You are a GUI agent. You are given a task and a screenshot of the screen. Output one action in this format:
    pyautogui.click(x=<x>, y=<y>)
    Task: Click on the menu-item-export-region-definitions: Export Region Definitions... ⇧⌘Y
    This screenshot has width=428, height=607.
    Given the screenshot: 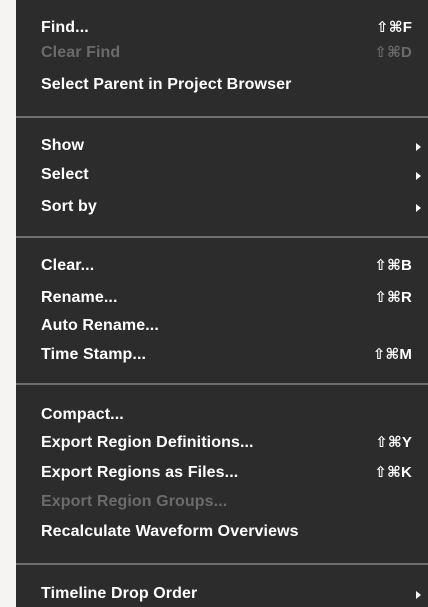 What is the action you would take?
    pyautogui.click(x=222, y=443)
    